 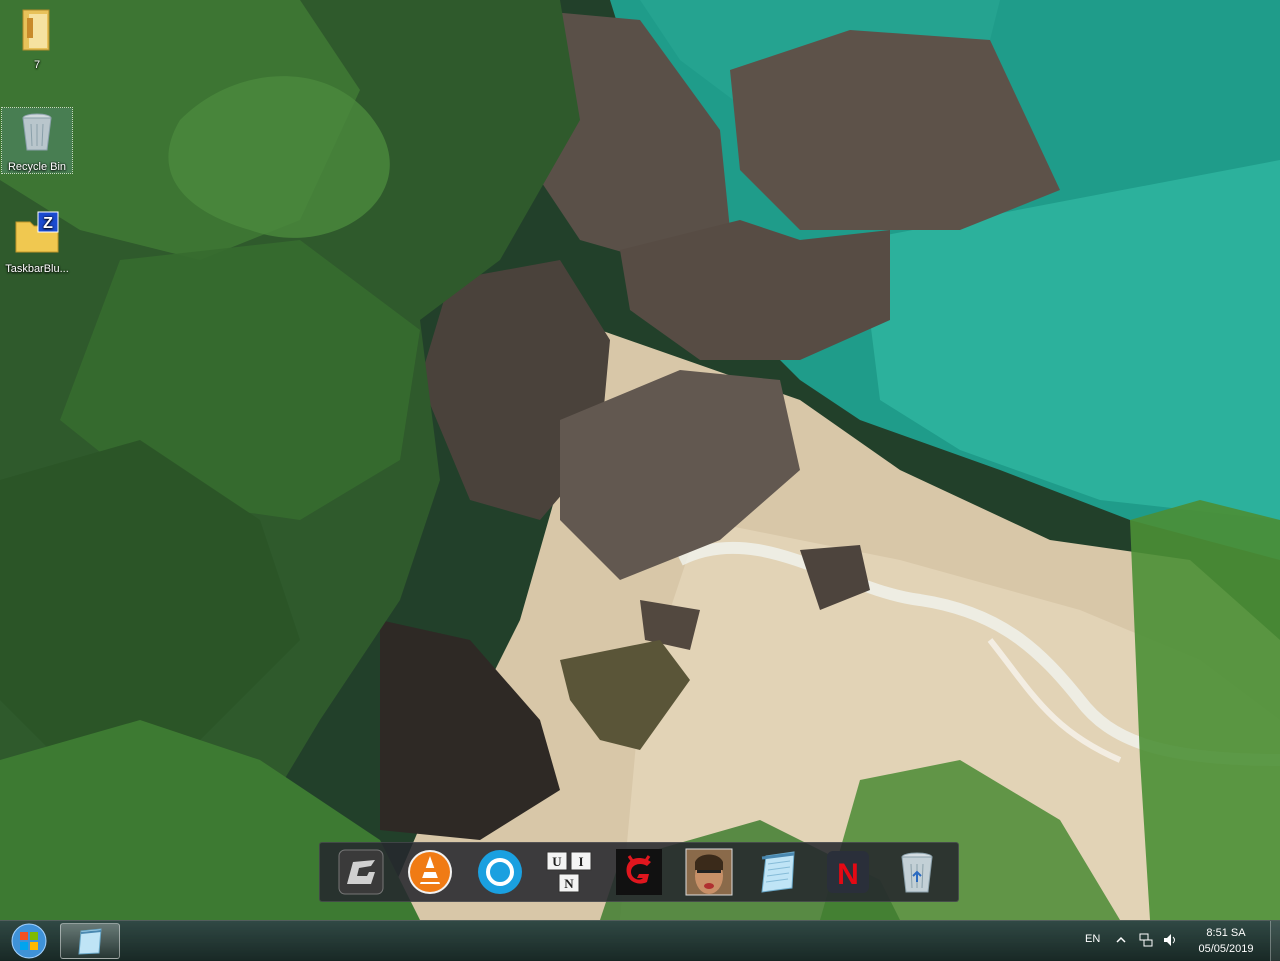 I want to click on start-button, so click(x=29, y=941).